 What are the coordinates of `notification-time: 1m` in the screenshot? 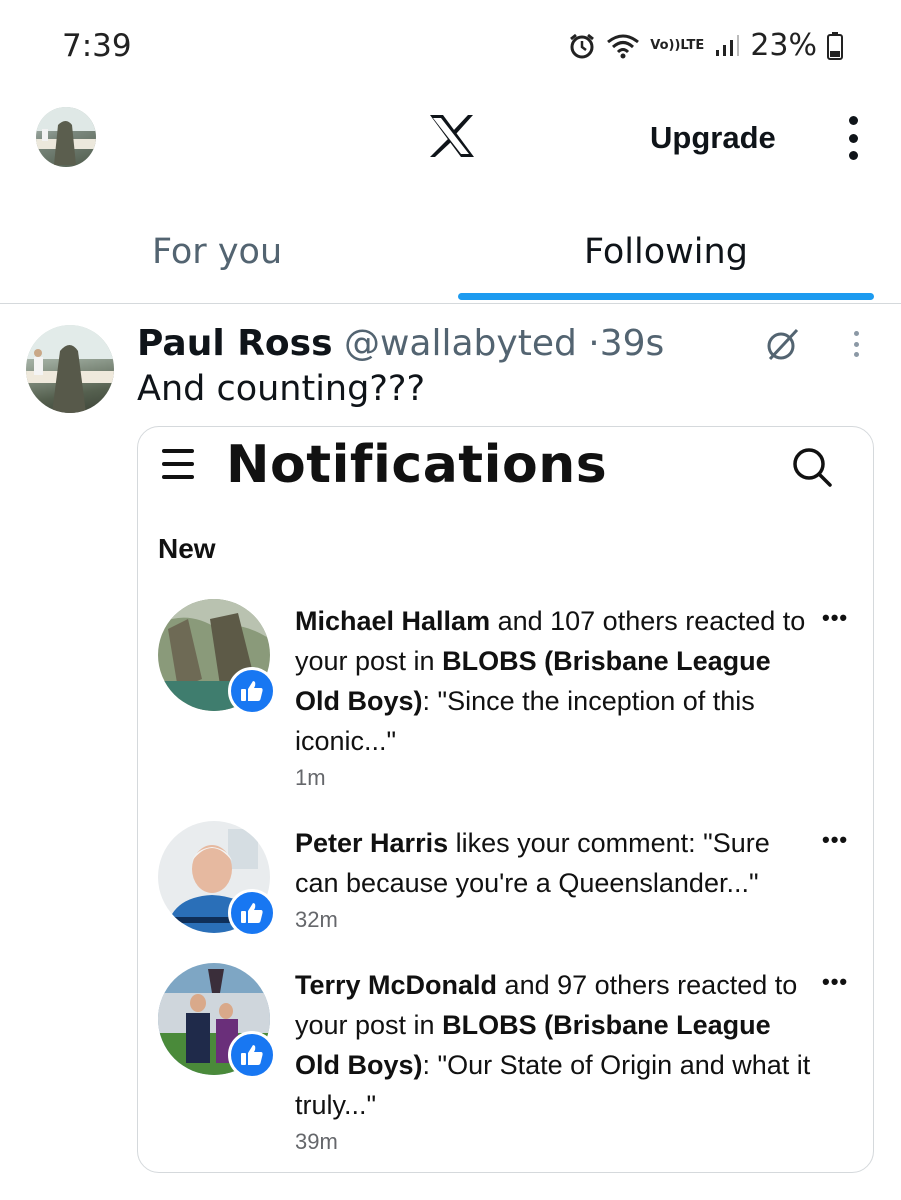 It's located at (310, 777).